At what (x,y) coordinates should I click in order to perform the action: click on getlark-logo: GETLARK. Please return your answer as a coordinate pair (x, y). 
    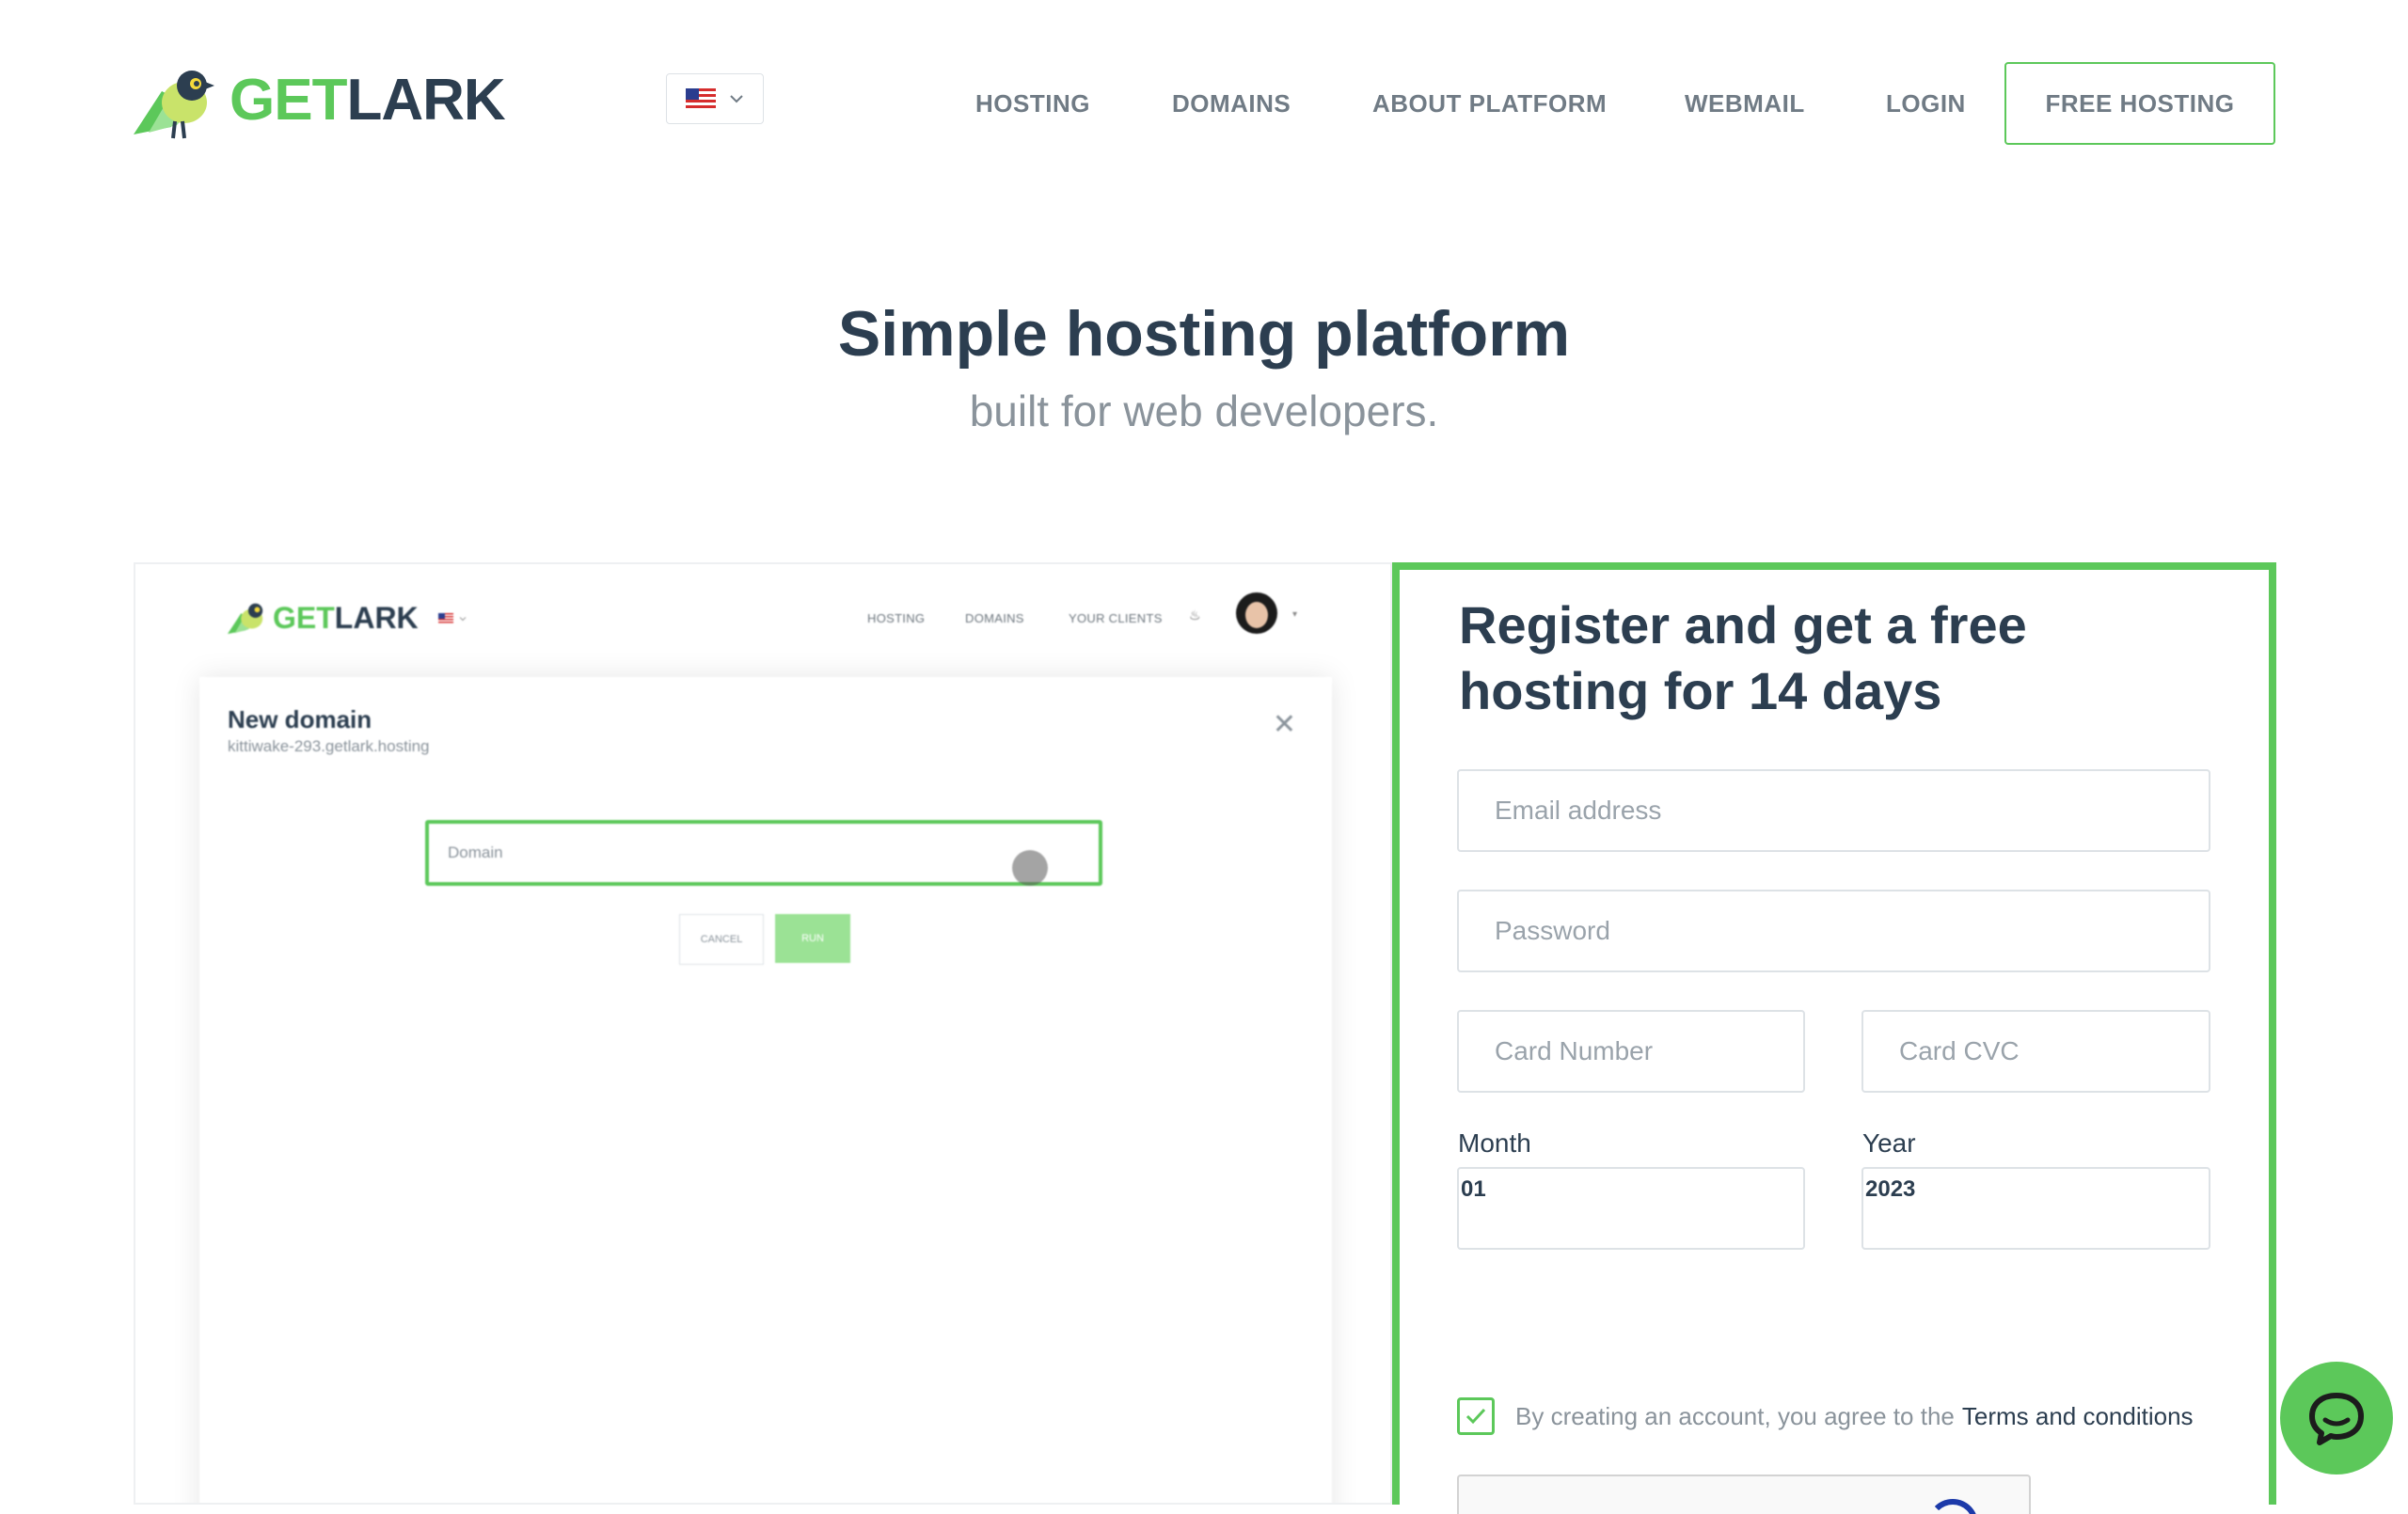
    Looking at the image, I should click on (318, 101).